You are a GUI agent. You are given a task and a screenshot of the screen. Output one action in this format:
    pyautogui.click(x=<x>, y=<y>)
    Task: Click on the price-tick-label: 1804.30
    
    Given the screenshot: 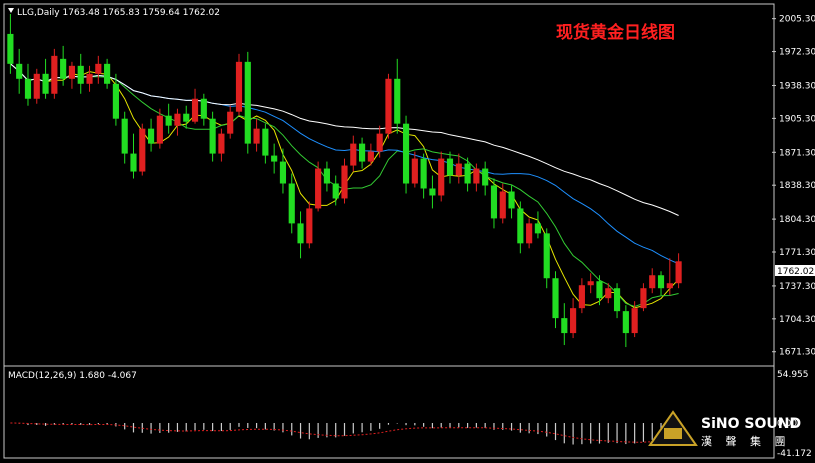 What is the action you would take?
    pyautogui.click(x=797, y=220)
    